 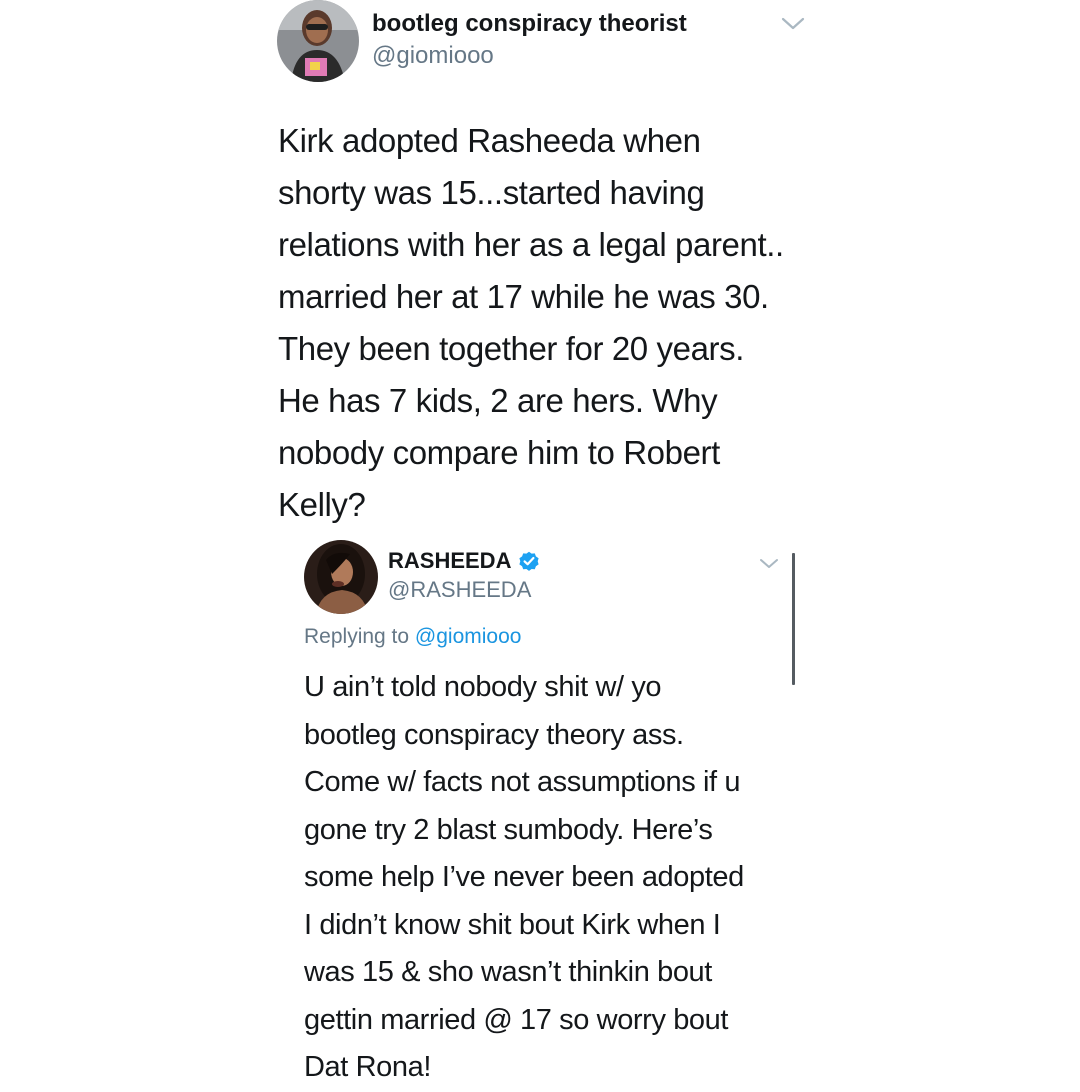 What do you see at coordinates (524, 877) in the screenshot?
I see `reply-text-line: some help I’ve never been adopted` at bounding box center [524, 877].